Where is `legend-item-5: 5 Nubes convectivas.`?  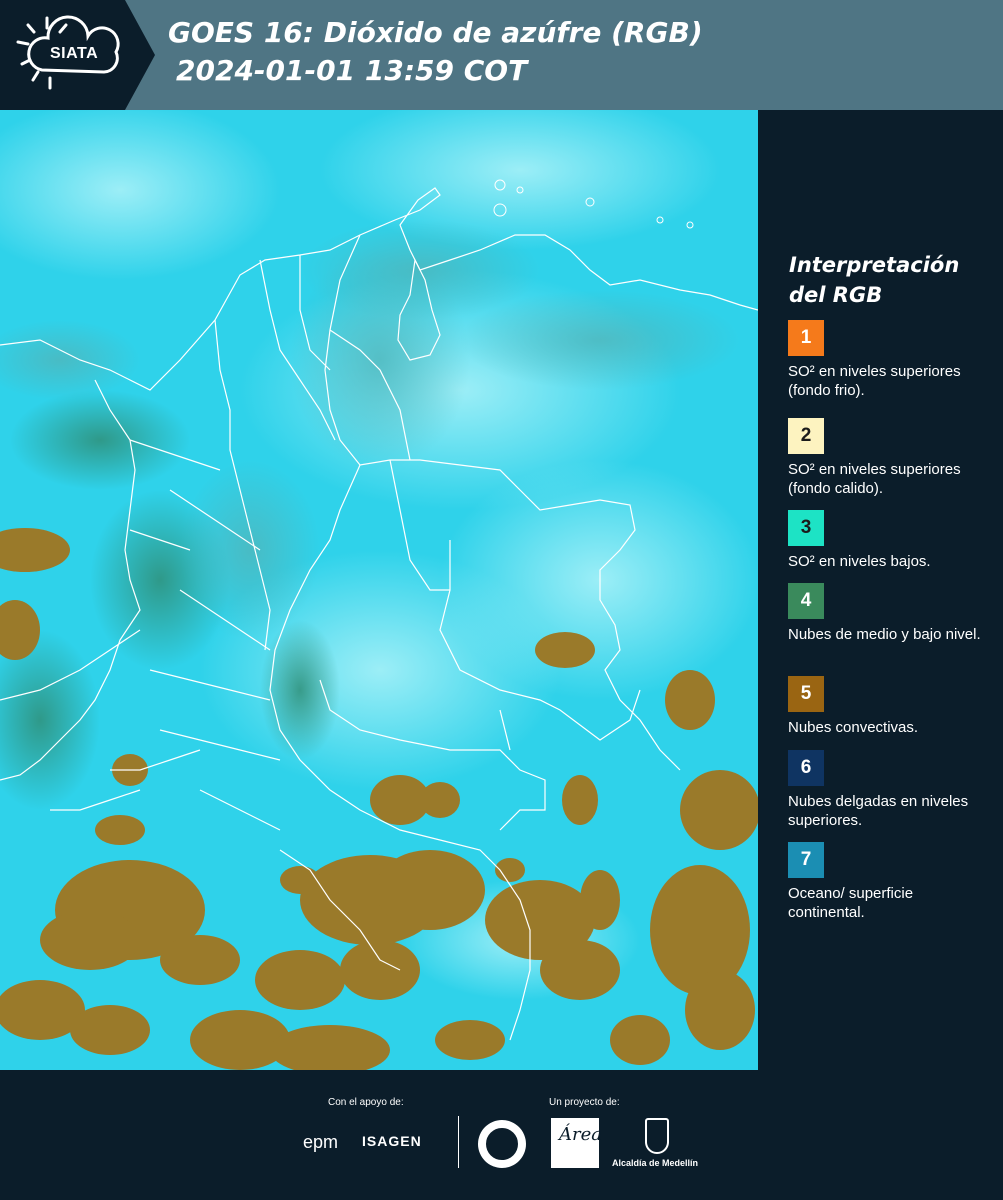 legend-item-5: 5 Nubes convectivas. is located at coordinates (890, 706).